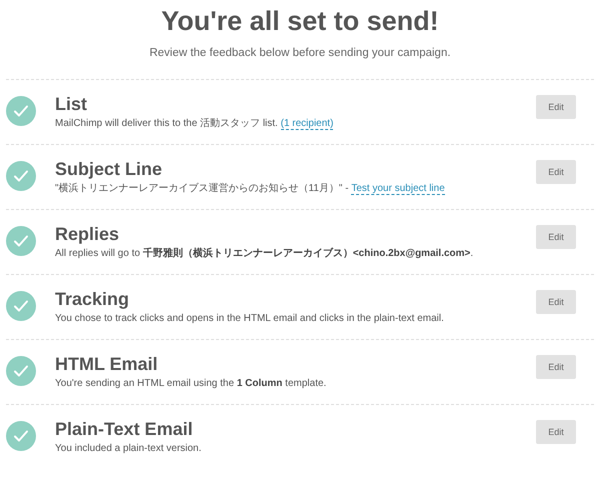  What do you see at coordinates (250, 319) in the screenshot?
I see `section-description: You chose to track clicks and opens in the HTML email and clicks in the plain-text email.` at bounding box center [250, 319].